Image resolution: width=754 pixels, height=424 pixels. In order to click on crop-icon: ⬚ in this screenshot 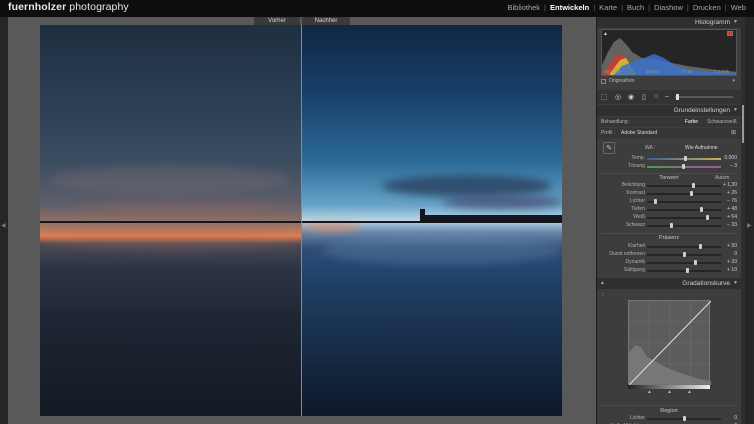, I will do `click(604, 97)`.